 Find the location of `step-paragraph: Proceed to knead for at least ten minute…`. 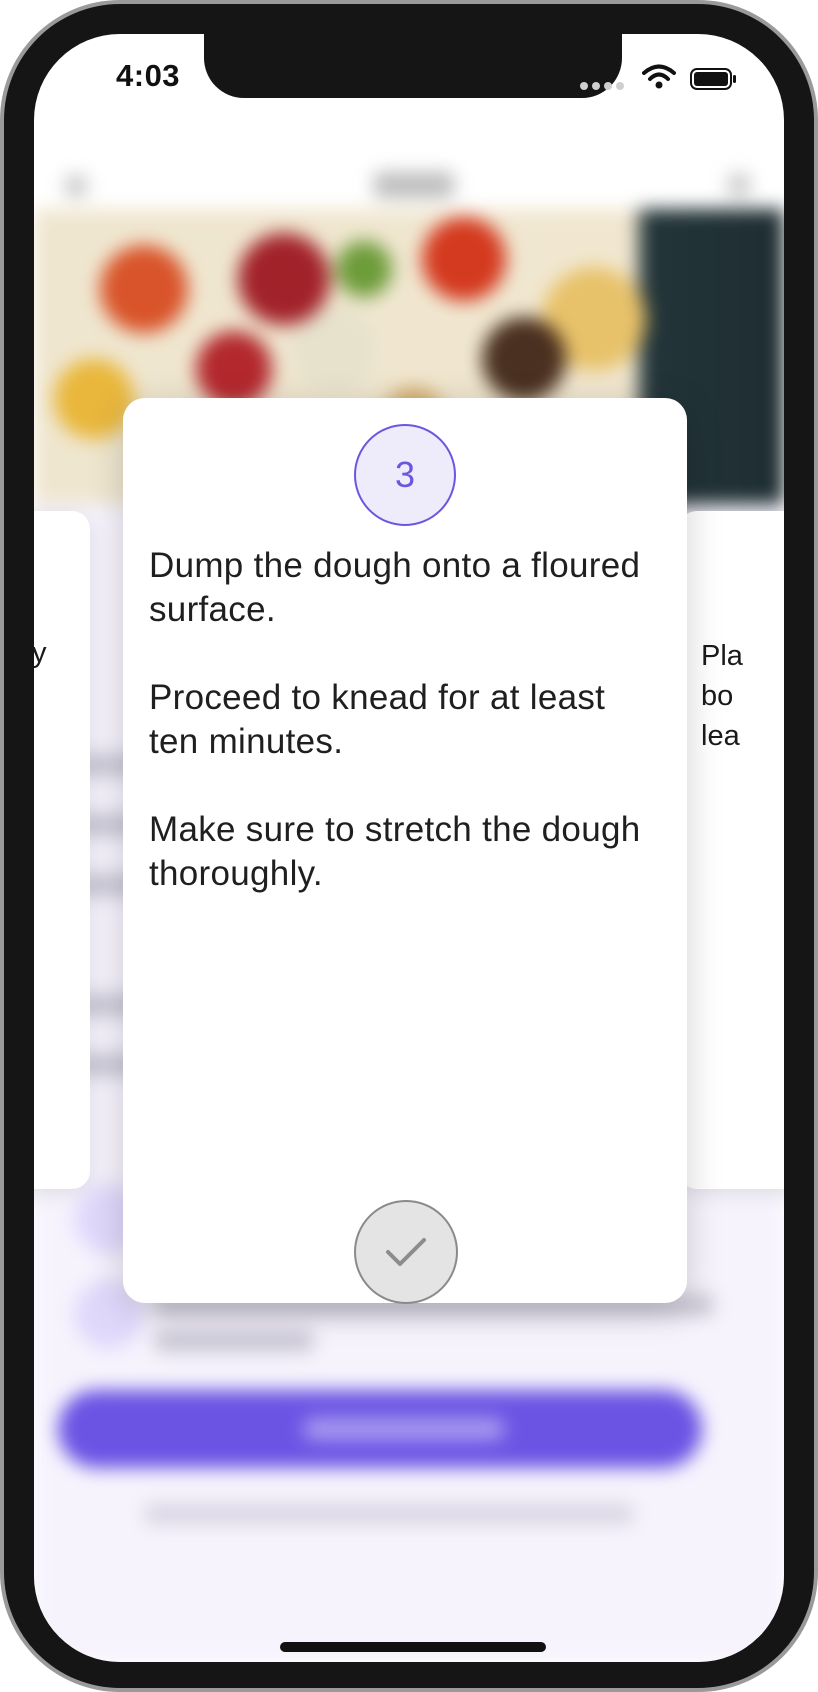

step-paragraph: Proceed to knead for at least ten minute… is located at coordinates (377, 719).